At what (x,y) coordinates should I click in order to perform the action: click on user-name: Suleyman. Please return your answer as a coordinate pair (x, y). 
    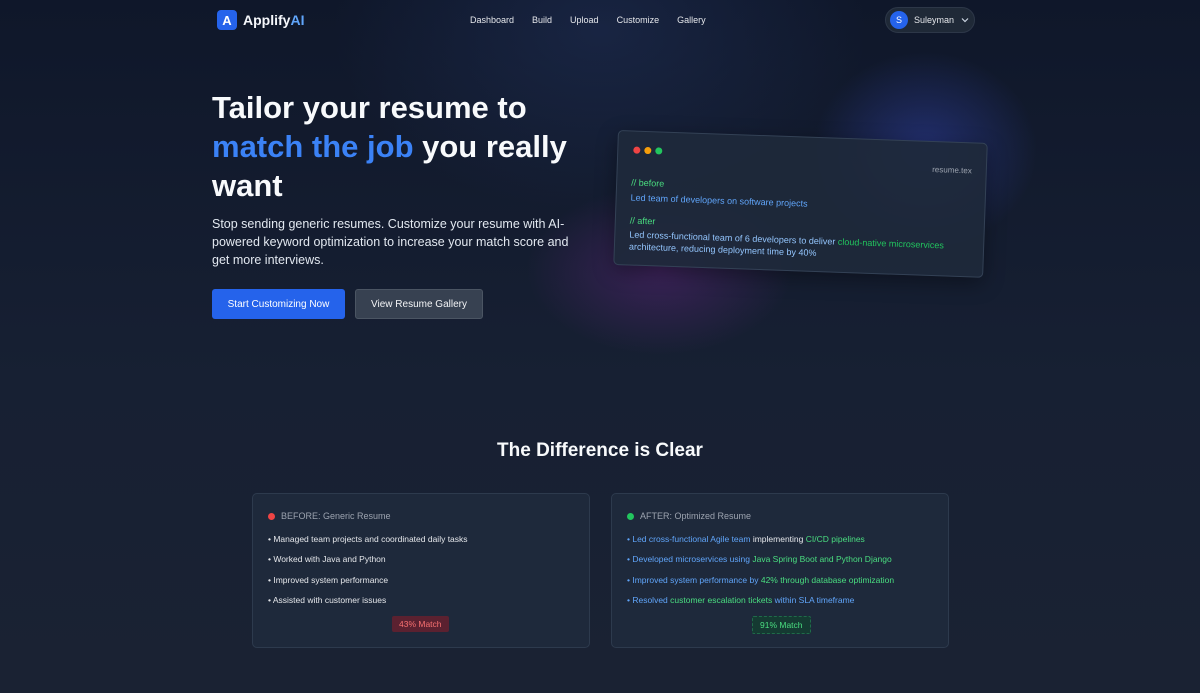
    Looking at the image, I should click on (934, 20).